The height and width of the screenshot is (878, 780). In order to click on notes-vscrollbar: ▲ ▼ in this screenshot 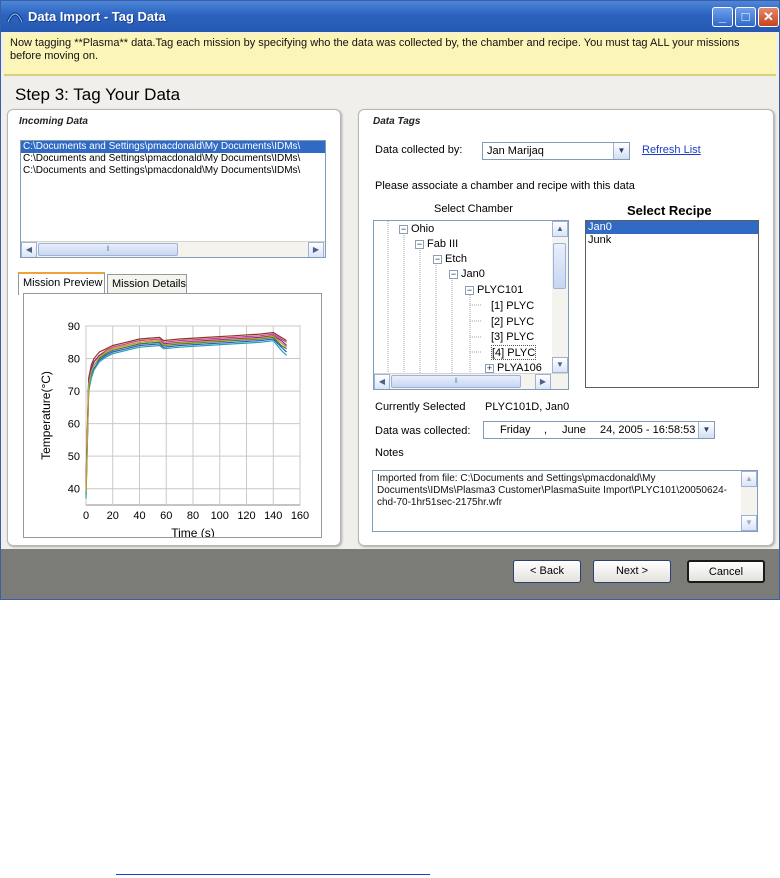, I will do `click(749, 501)`.